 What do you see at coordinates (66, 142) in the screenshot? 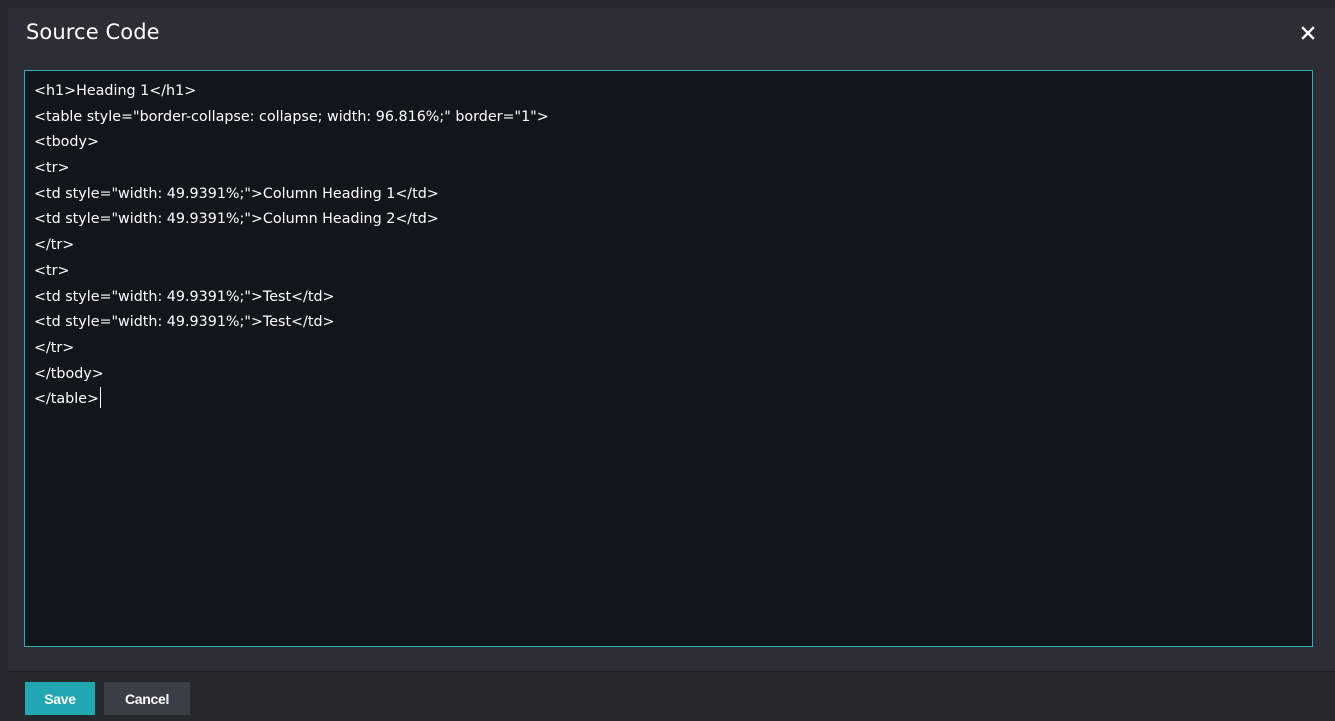
I see `code-line: <tbody>` at bounding box center [66, 142].